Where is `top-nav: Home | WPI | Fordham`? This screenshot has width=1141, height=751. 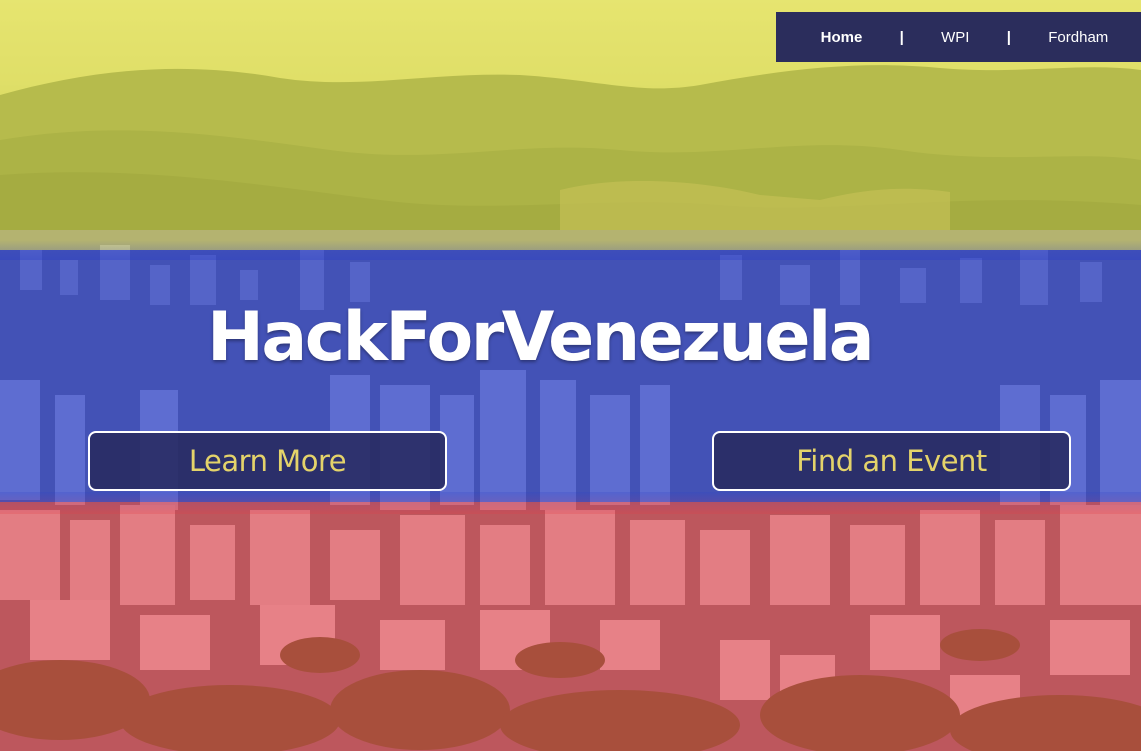 top-nav: Home | WPI | Fordham is located at coordinates (958, 37).